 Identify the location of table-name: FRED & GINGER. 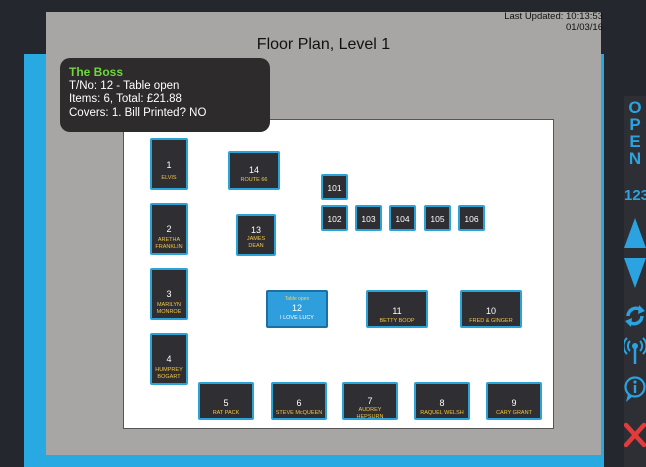
(491, 321).